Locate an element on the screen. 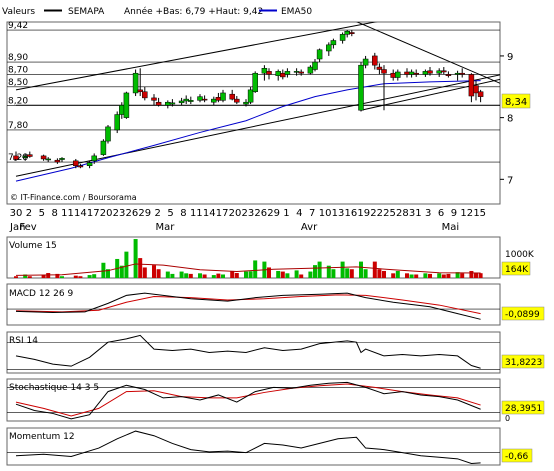  rsi-title: RSI 14 is located at coordinates (23, 341).